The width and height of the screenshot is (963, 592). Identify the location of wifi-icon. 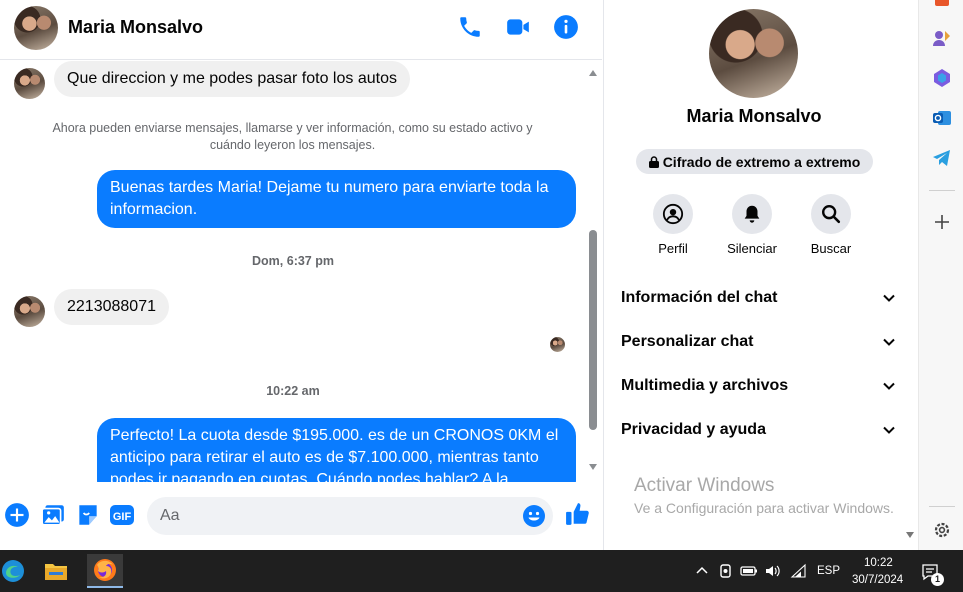
(799, 571).